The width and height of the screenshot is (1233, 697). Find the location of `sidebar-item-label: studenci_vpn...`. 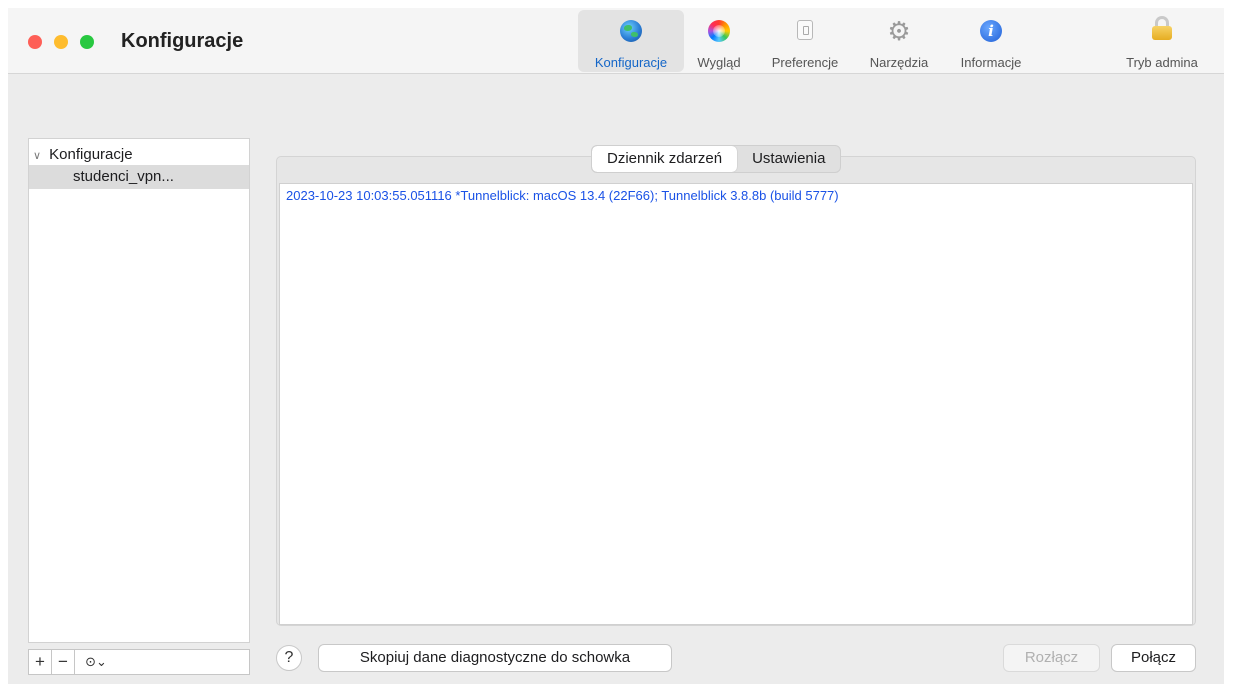

sidebar-item-label: studenci_vpn... is located at coordinates (123, 176).